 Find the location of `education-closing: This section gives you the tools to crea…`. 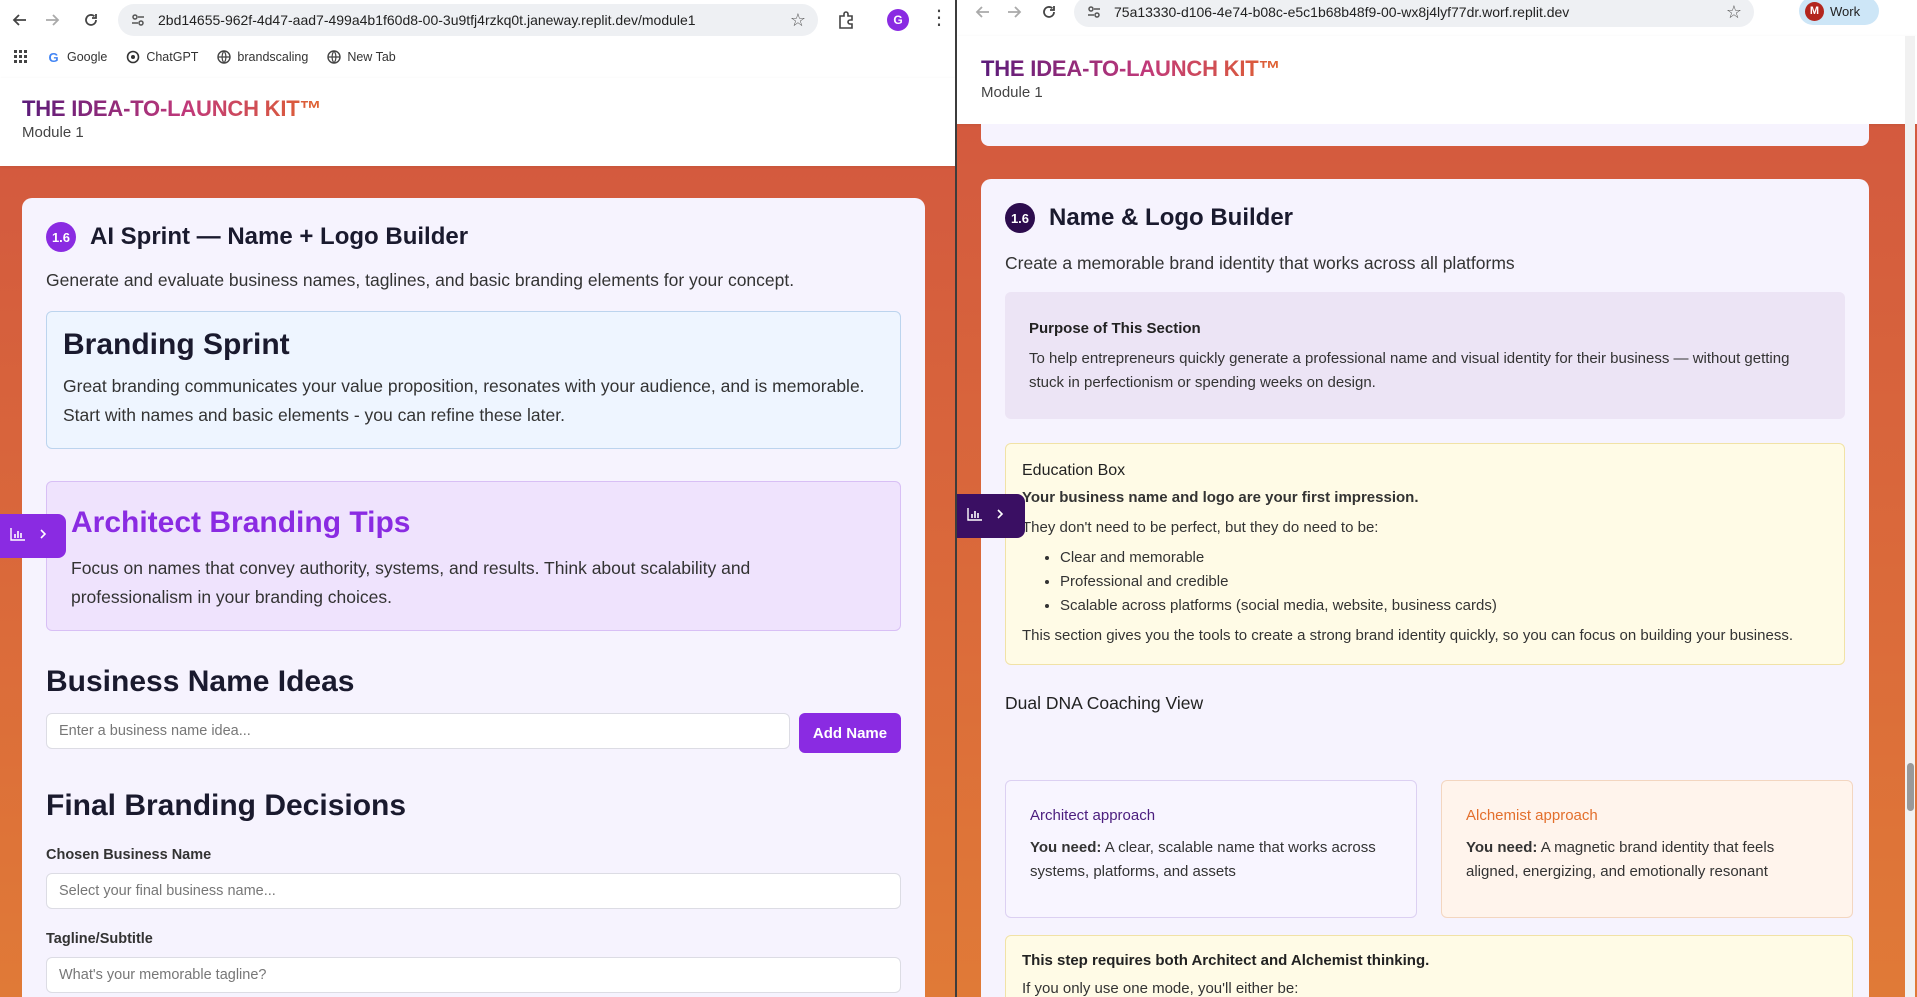

education-closing: This section gives you the tools to crea… is located at coordinates (1407, 635).